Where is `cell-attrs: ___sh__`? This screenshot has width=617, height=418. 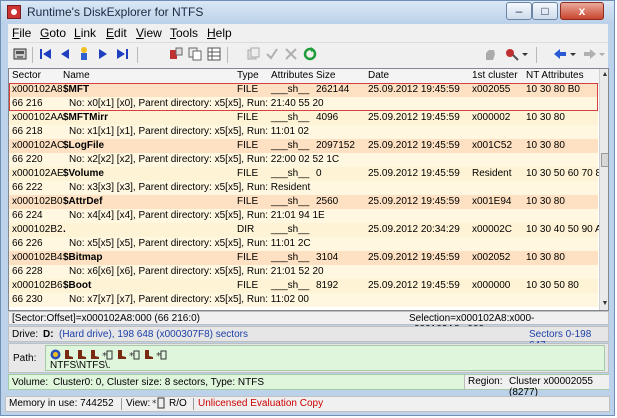 cell-attrs: ___sh__ is located at coordinates (290, 145).